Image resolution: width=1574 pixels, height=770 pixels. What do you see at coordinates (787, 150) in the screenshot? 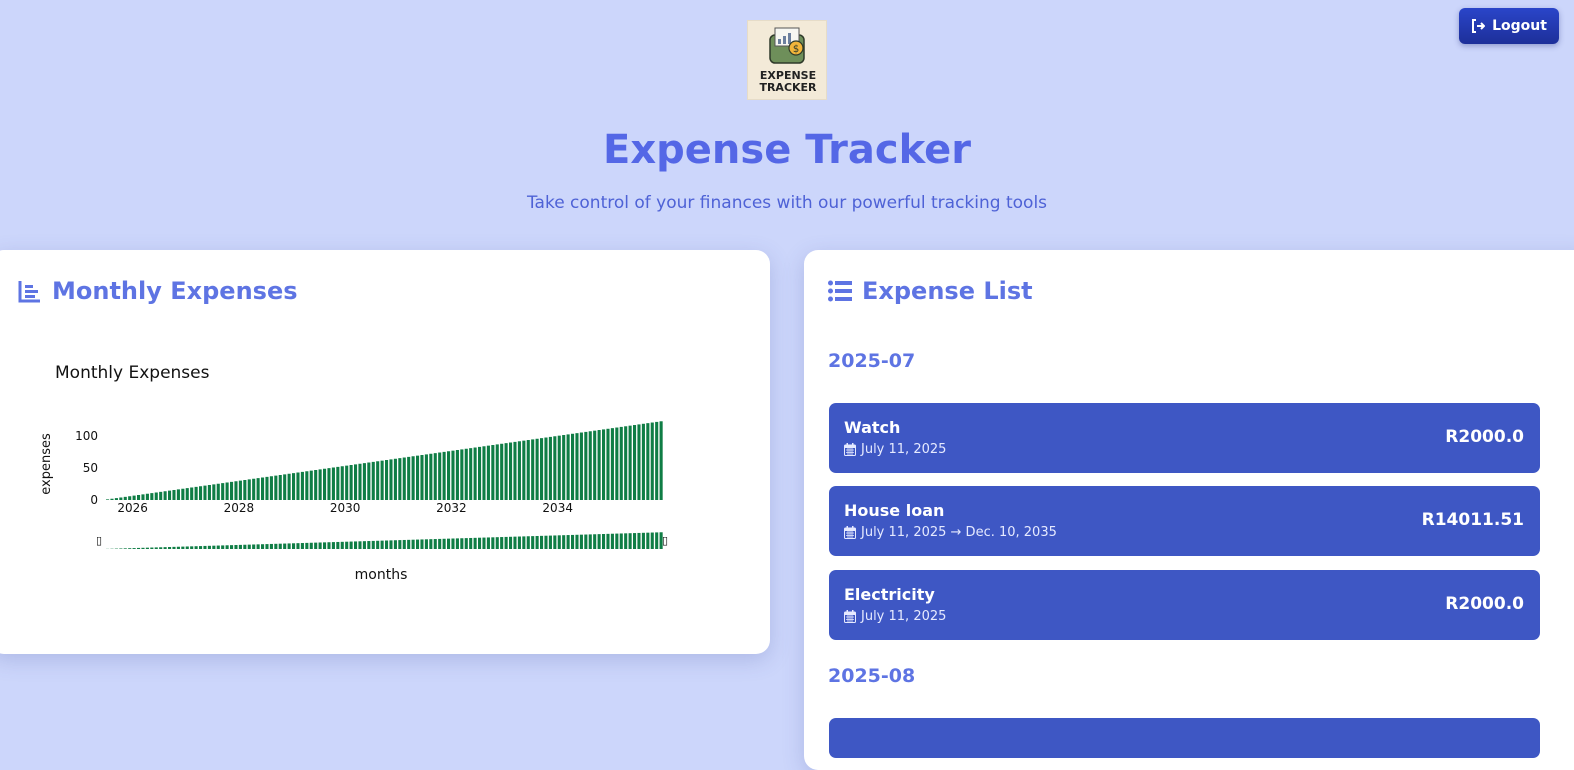
I see `page-title: Expense Tracker` at bounding box center [787, 150].